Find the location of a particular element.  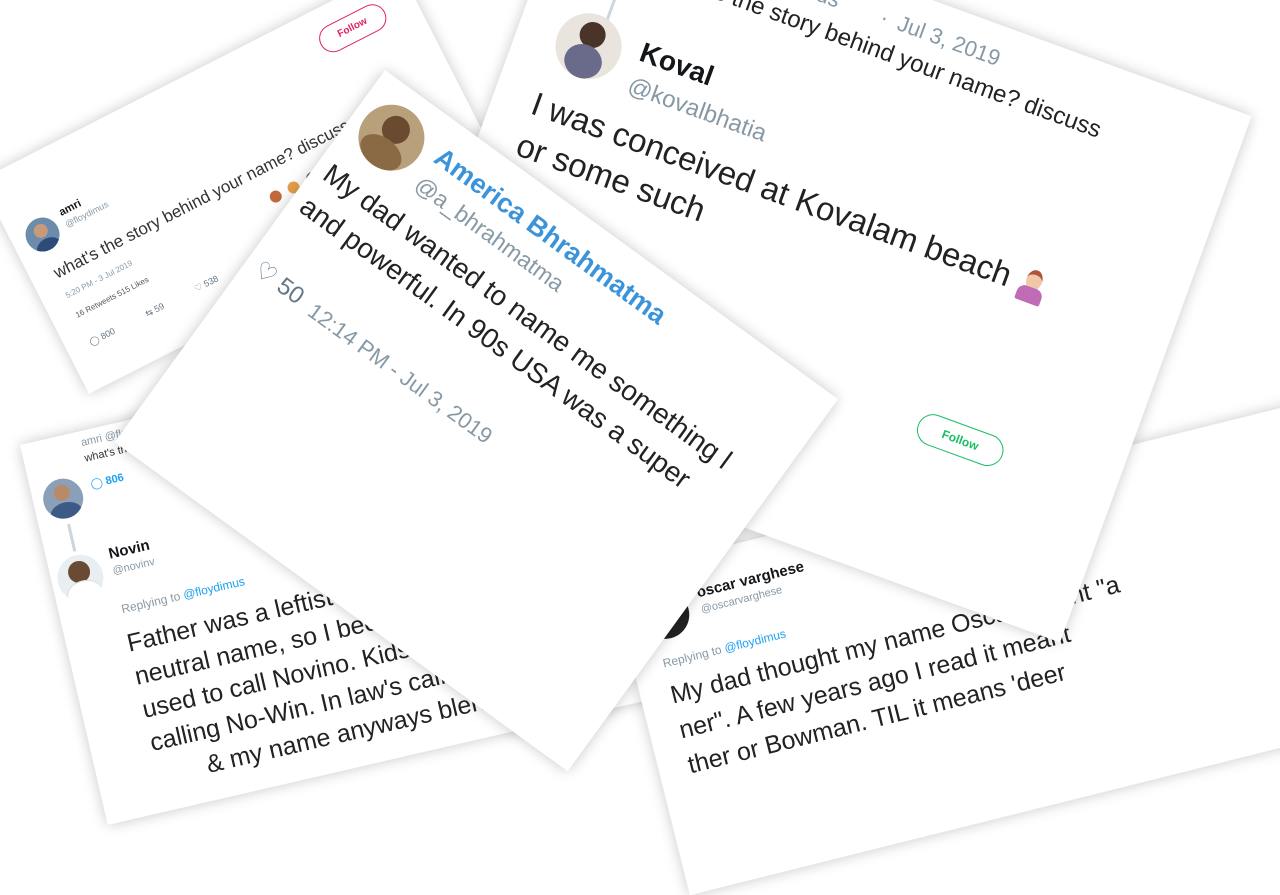

thread-line is located at coordinates (72, 537).